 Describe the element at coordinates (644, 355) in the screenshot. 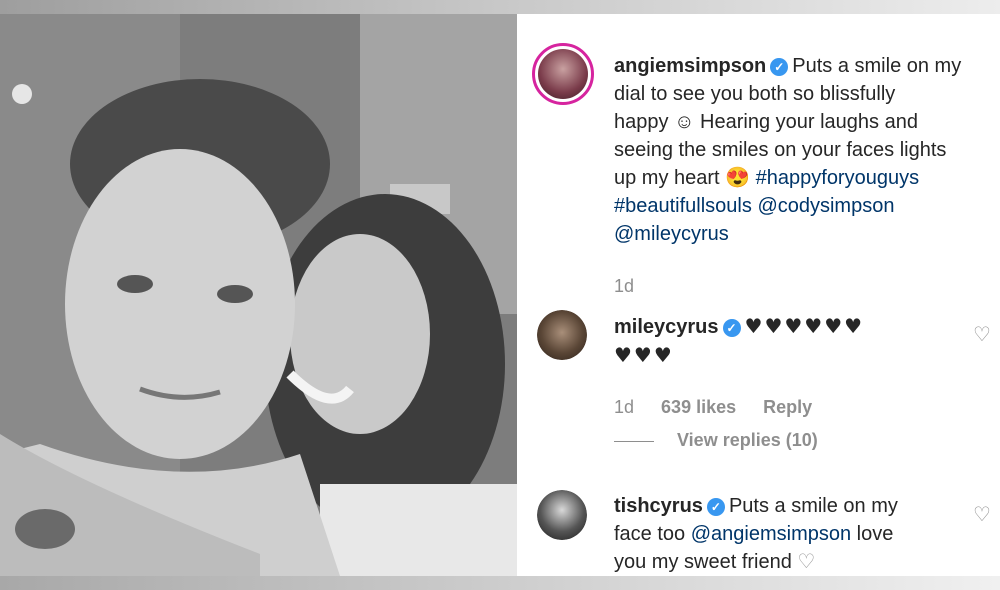

I see `black-hearts-emoji: ♥♥♥` at that location.